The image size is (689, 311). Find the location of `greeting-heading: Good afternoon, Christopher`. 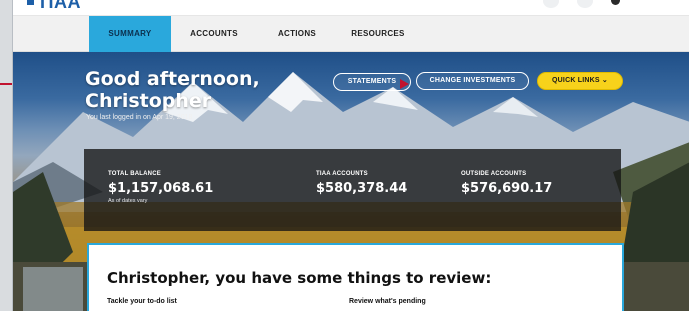

greeting-heading: Good afternoon, Christopher is located at coordinates (172, 90).